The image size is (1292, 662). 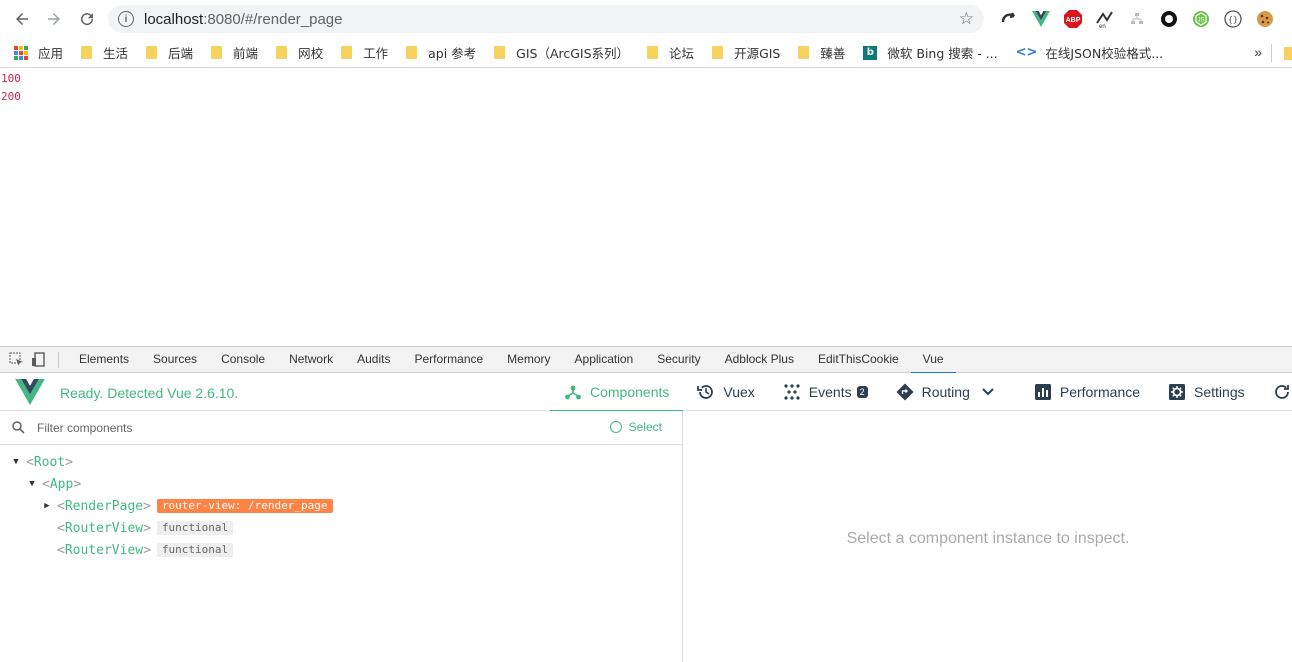 I want to click on filter-components-input, so click(x=237, y=427).